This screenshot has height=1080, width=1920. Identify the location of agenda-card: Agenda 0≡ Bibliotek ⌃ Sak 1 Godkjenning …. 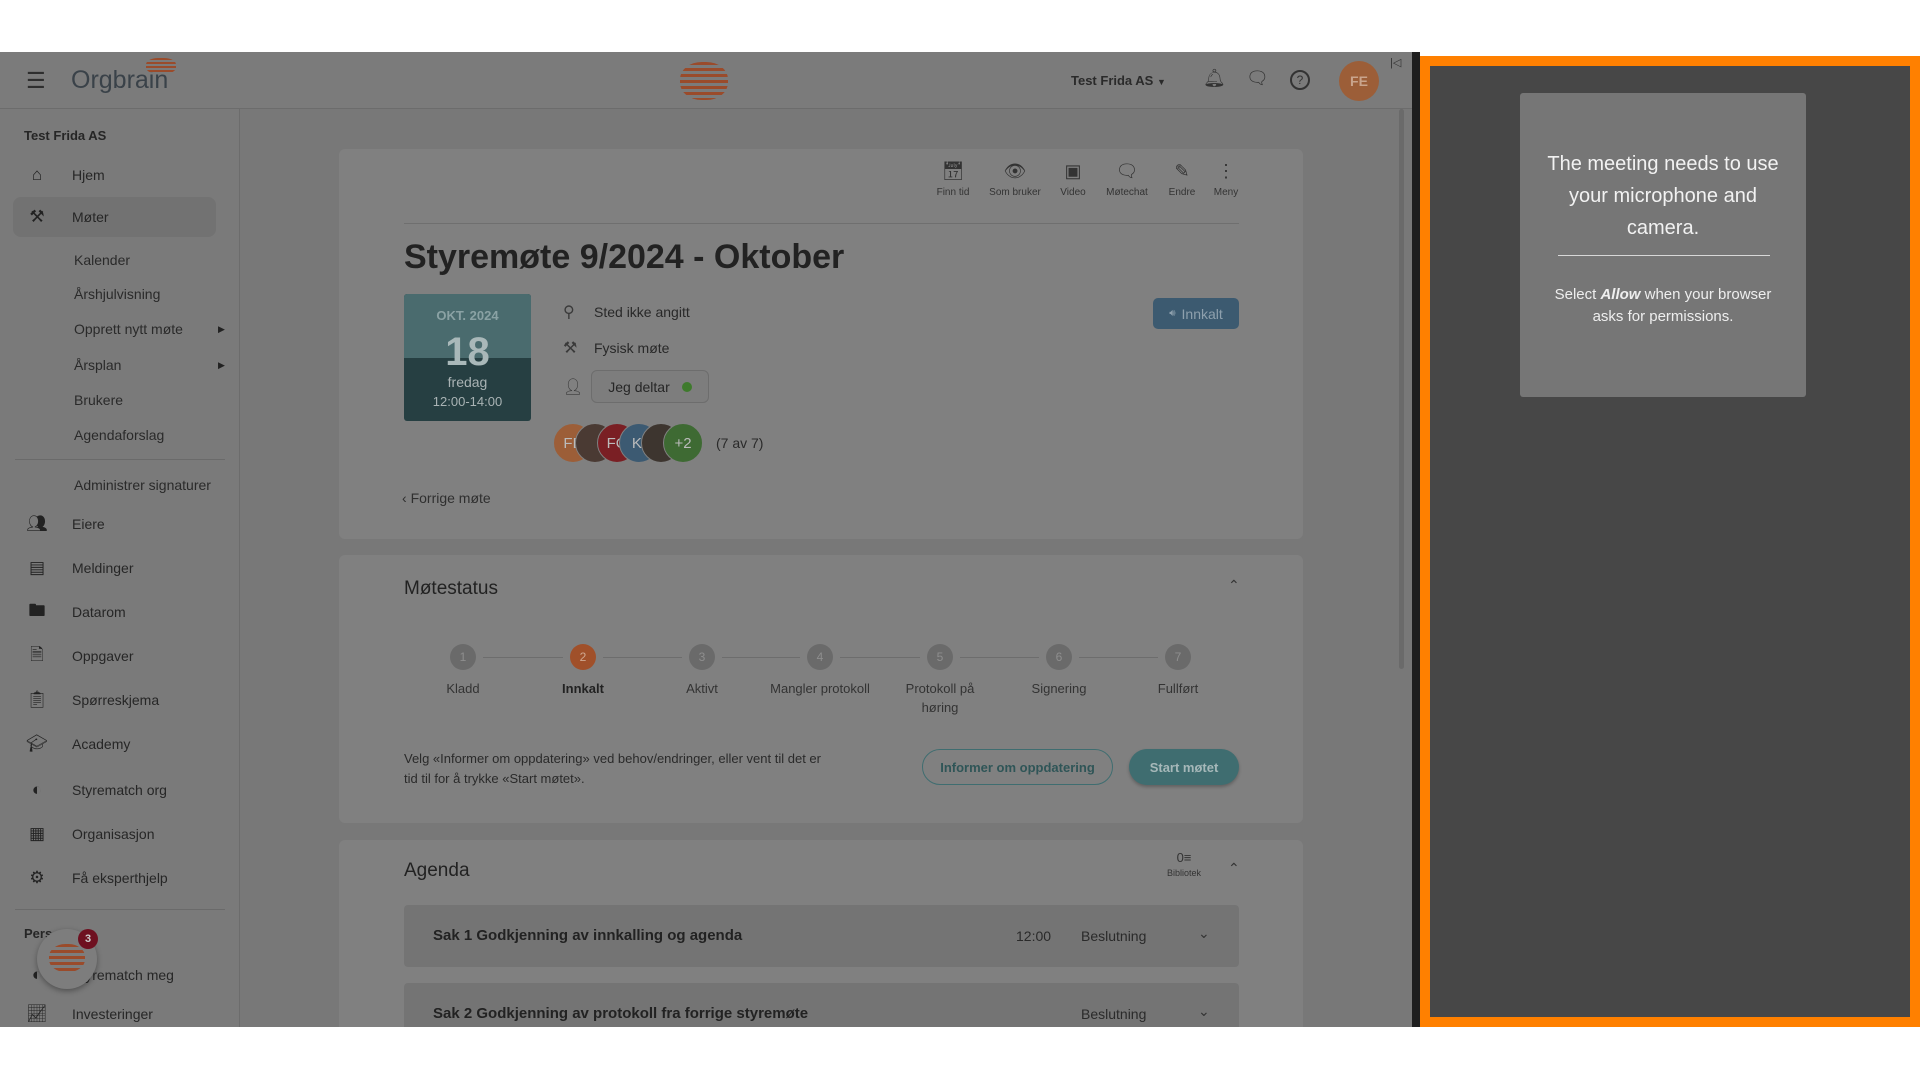
(821, 933).